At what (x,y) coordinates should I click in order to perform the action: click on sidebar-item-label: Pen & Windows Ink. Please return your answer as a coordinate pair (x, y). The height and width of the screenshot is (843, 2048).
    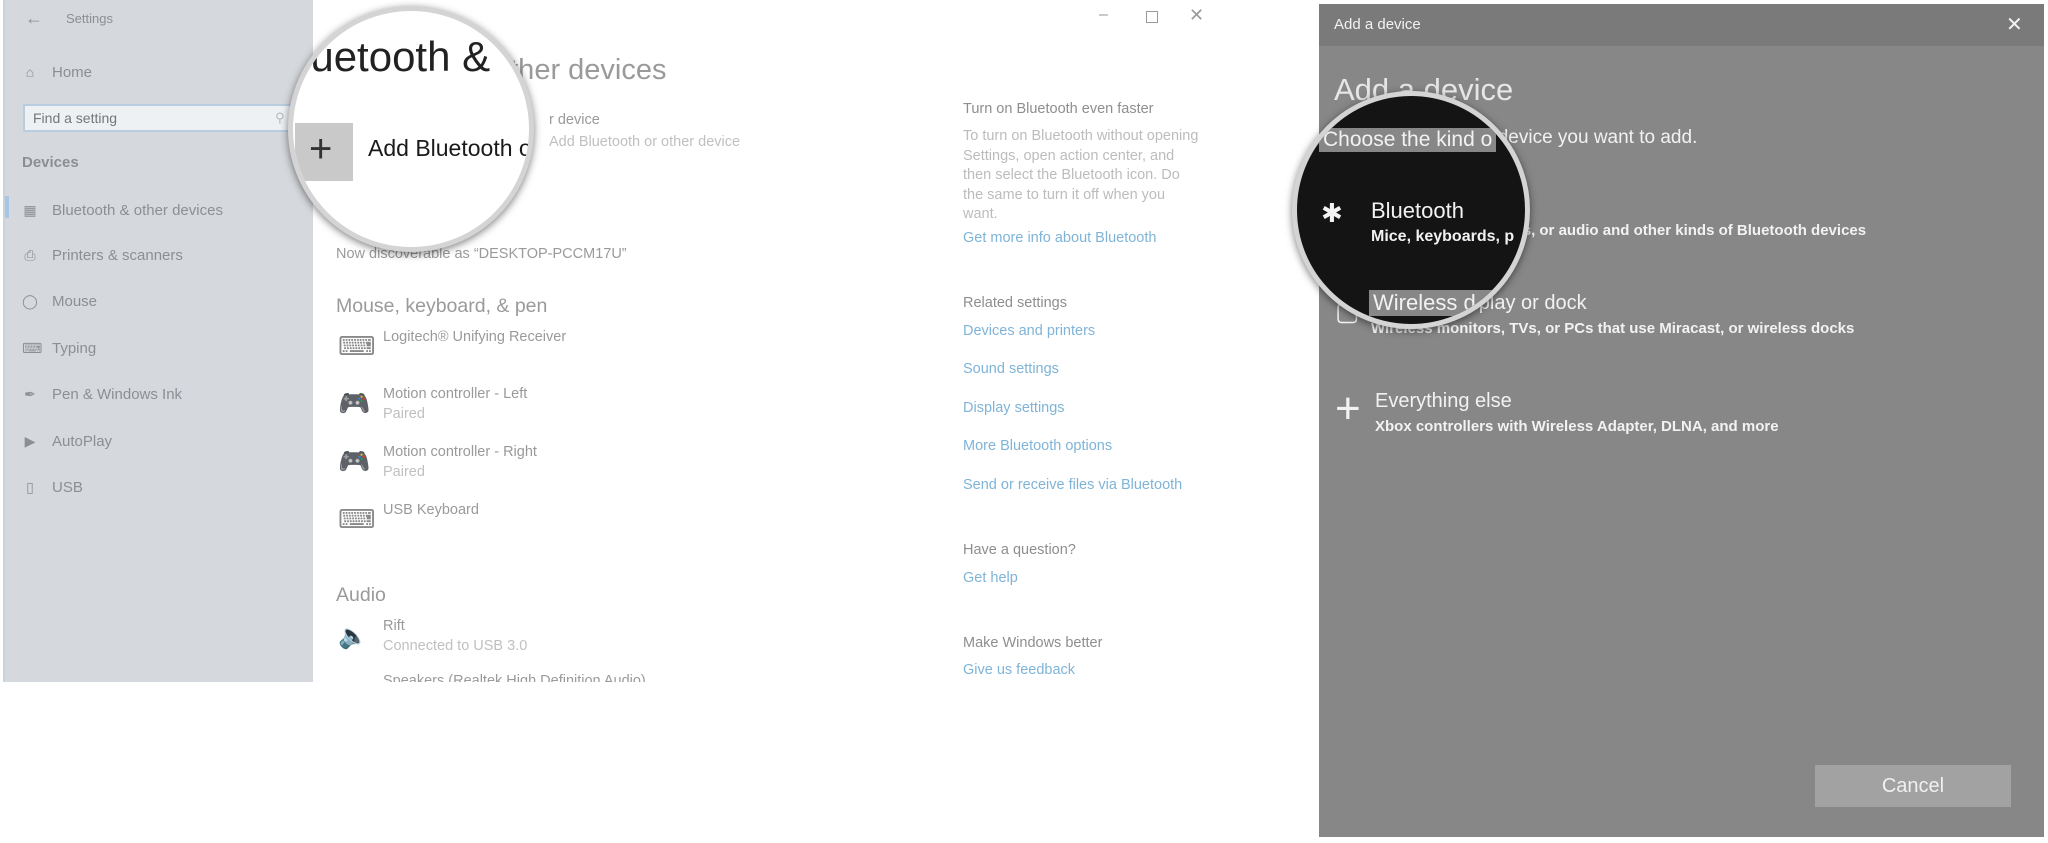
    Looking at the image, I should click on (117, 394).